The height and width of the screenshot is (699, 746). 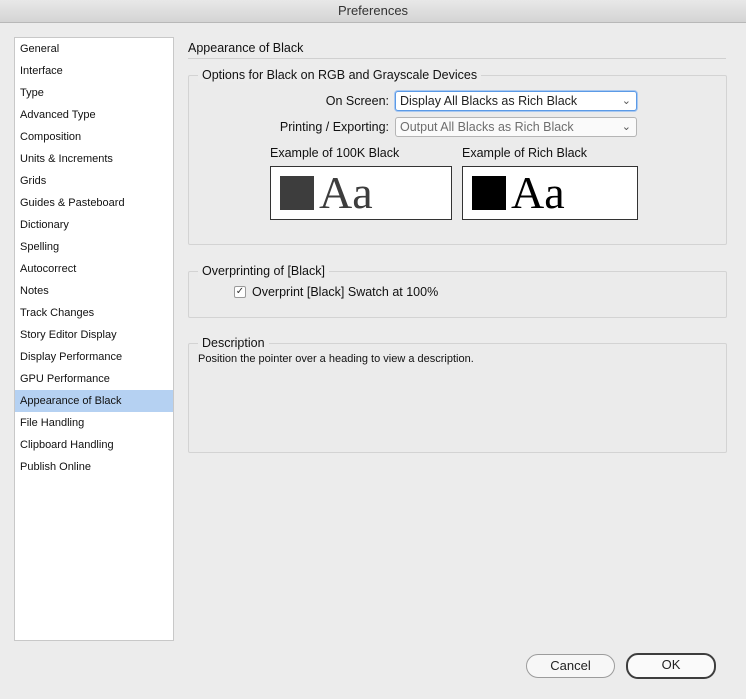 I want to click on example-rich-black-swatch: Aa, so click(x=550, y=193).